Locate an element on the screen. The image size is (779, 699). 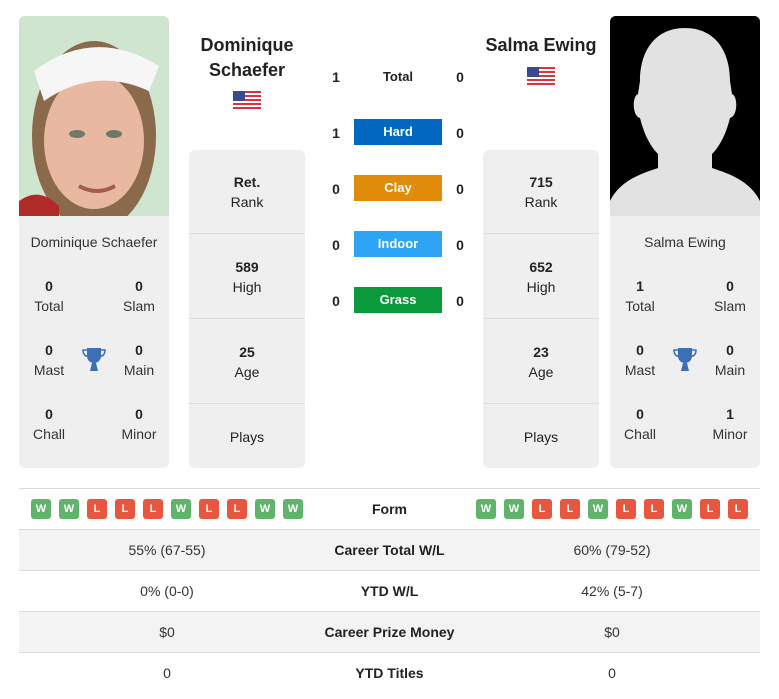
player2-ytd-titles: 0 is located at coordinates (612, 673).